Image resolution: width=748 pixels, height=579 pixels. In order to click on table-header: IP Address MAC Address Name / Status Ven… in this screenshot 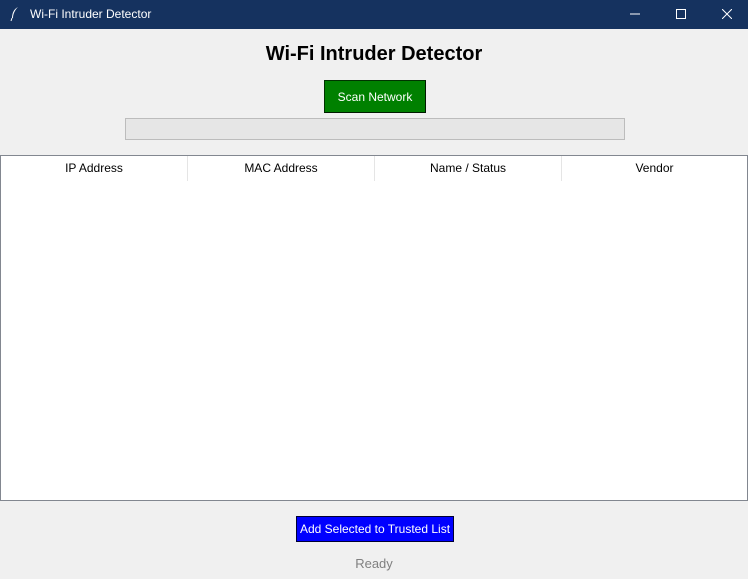, I will do `click(374, 168)`.